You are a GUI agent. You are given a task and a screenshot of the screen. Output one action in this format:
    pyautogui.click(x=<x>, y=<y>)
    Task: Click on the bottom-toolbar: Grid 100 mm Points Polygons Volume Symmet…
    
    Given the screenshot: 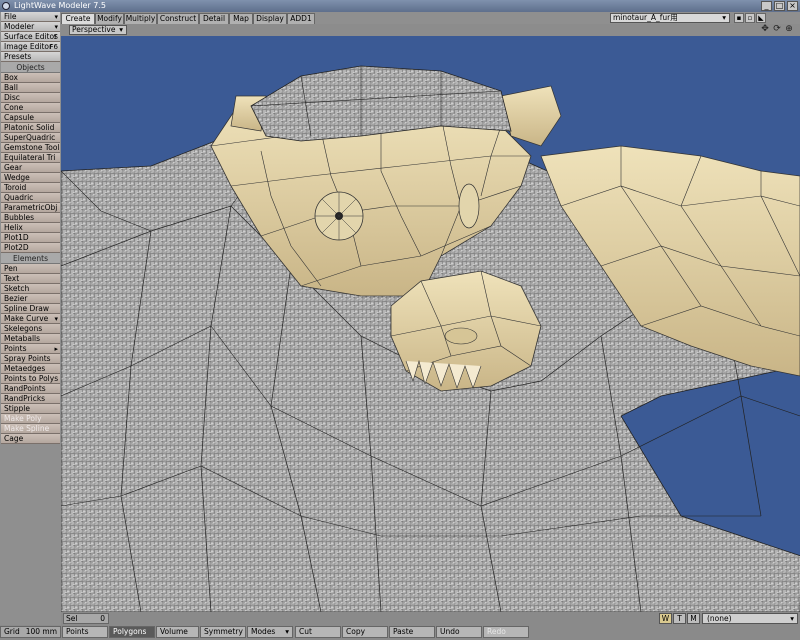 What is the action you would take?
    pyautogui.click(x=400, y=632)
    